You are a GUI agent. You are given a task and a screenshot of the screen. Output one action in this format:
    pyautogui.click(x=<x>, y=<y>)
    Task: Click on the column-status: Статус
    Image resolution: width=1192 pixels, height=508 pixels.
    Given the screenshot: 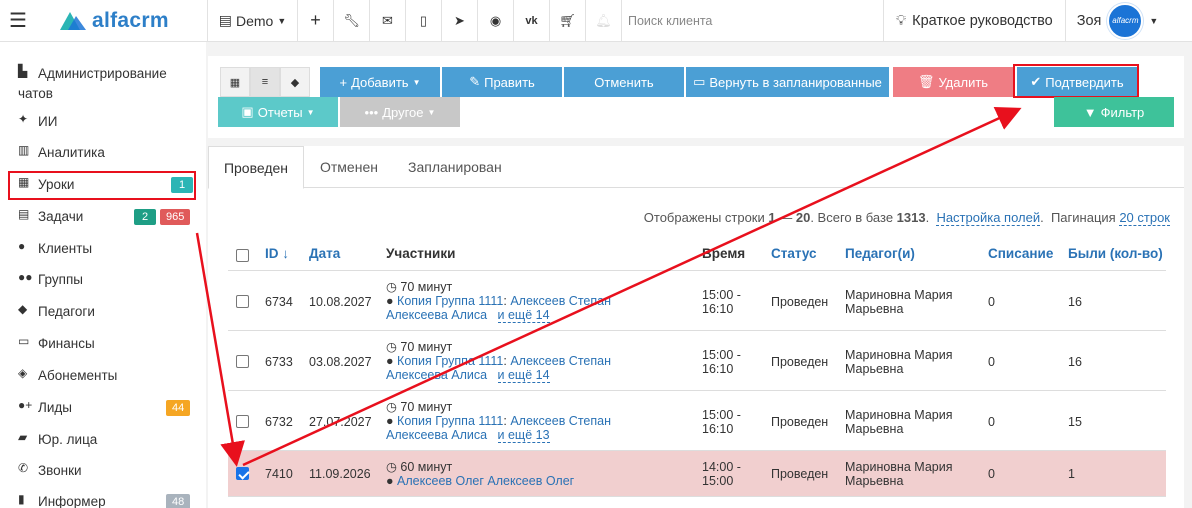 What is the action you would take?
    pyautogui.click(x=794, y=253)
    